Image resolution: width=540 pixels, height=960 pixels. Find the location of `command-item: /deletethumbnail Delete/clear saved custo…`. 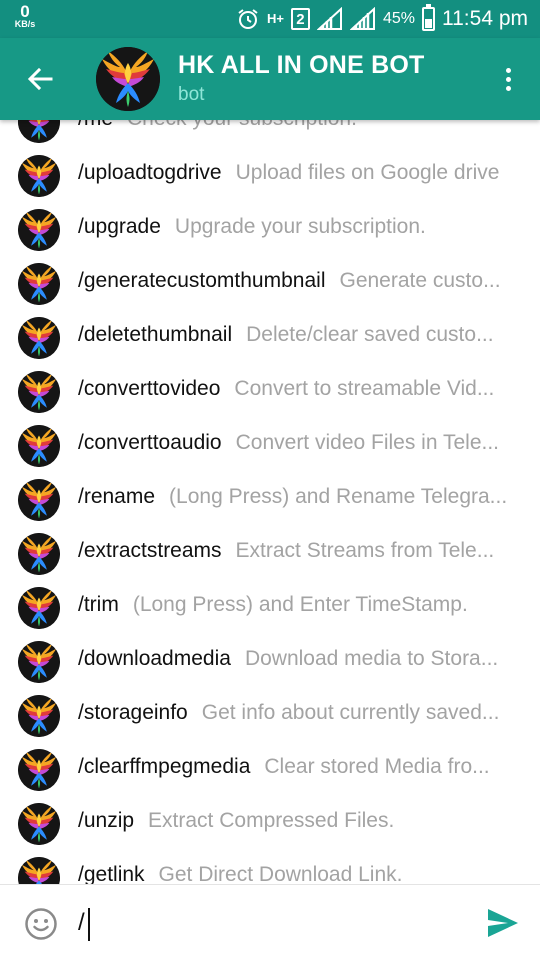

command-item: /deletethumbnail Delete/clear saved custo… is located at coordinates (270, 336).